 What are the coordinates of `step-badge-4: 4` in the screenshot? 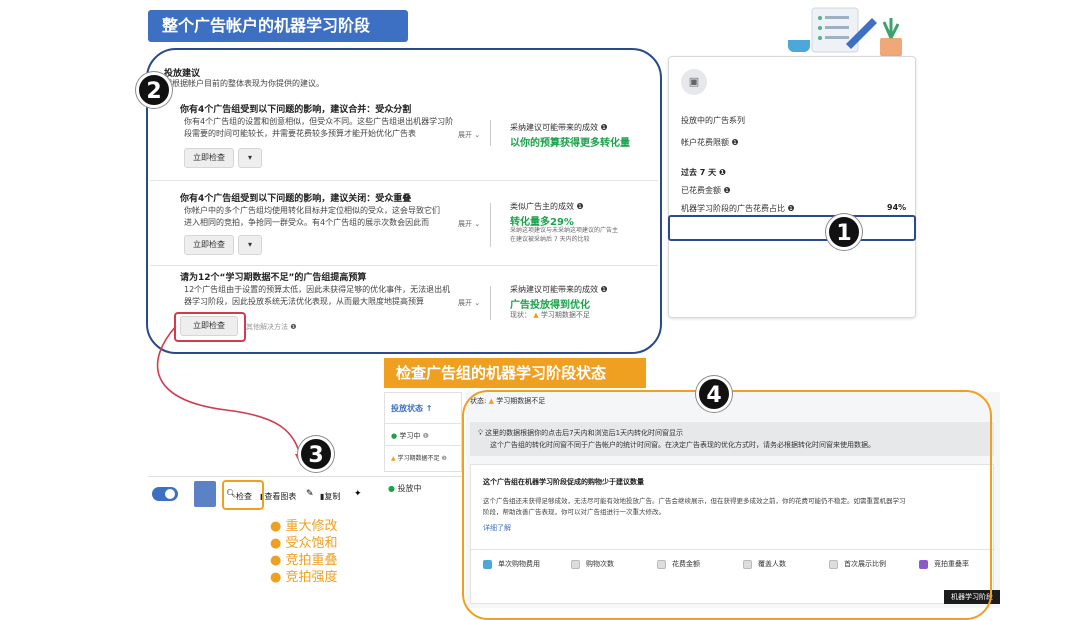 It's located at (714, 394).